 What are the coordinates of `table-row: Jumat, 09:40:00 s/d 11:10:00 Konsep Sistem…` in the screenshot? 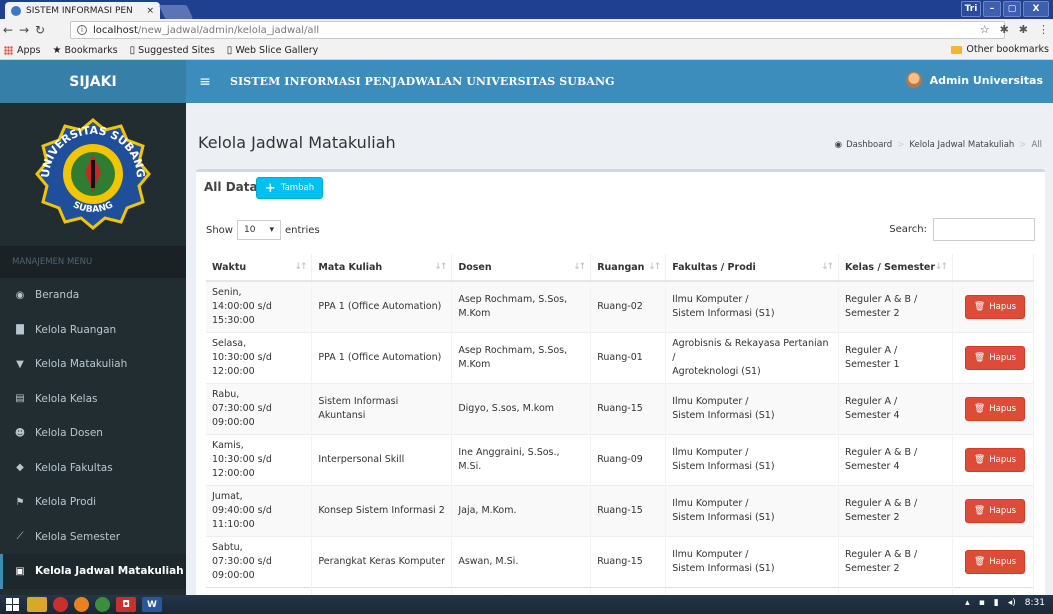 It's located at (620, 511).